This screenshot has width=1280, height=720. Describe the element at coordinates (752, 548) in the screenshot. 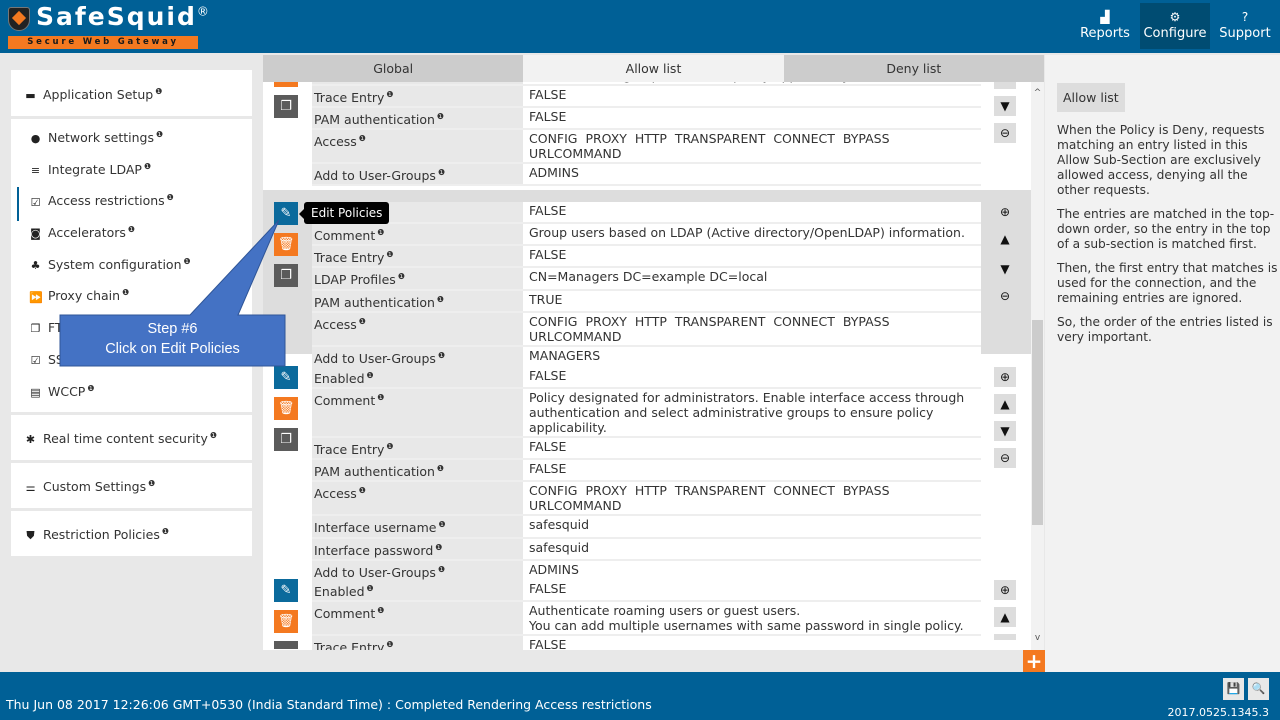

I see `field-value: safesquid` at that location.